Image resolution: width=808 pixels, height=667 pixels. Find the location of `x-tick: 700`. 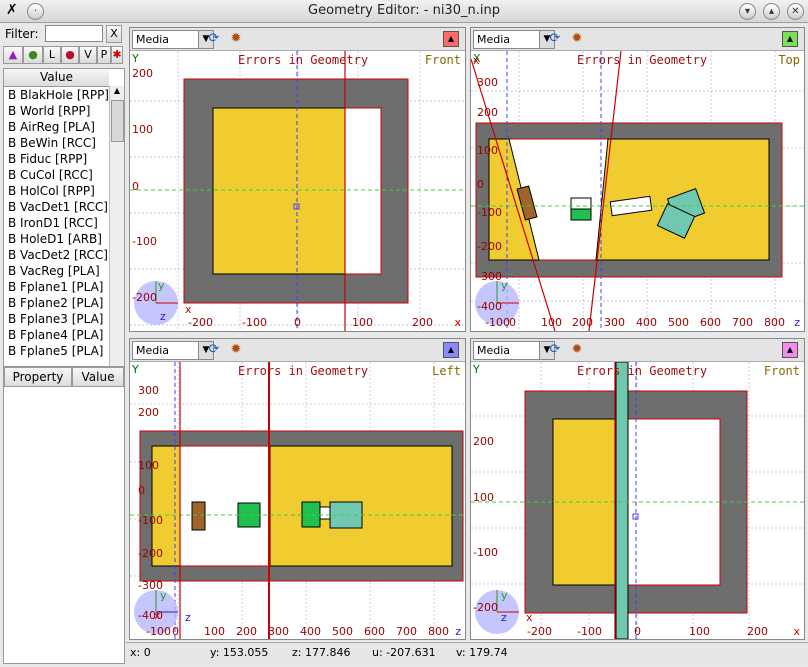

x-tick: 700 is located at coordinates (406, 631).